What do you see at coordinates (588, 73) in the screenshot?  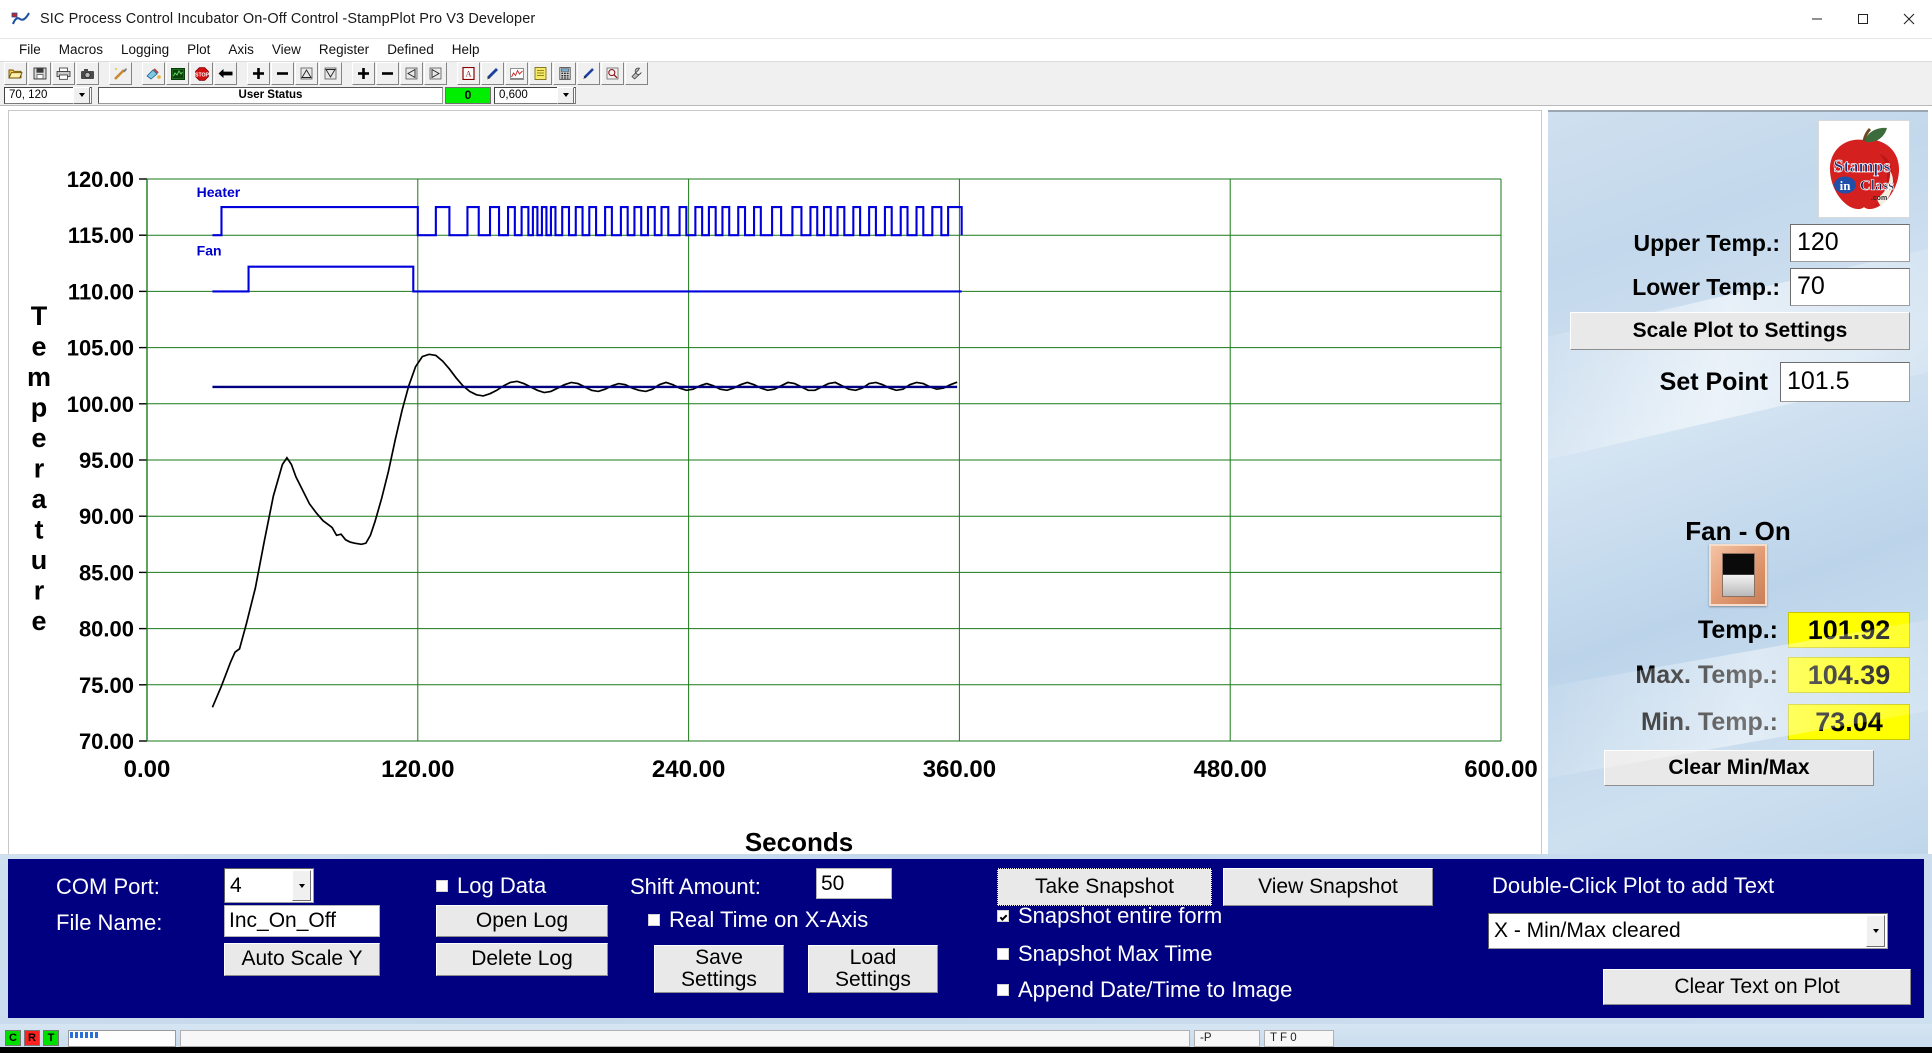 I see `pointer-icon` at bounding box center [588, 73].